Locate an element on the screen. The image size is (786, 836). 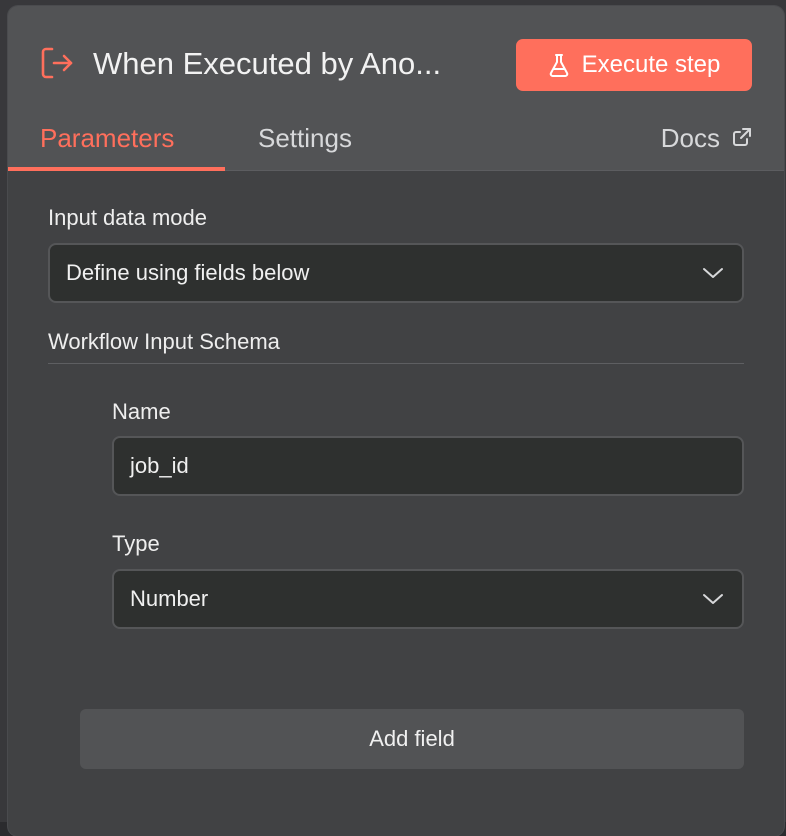
workflow-input-schema-title: Workflow Input Schema is located at coordinates (164, 342).